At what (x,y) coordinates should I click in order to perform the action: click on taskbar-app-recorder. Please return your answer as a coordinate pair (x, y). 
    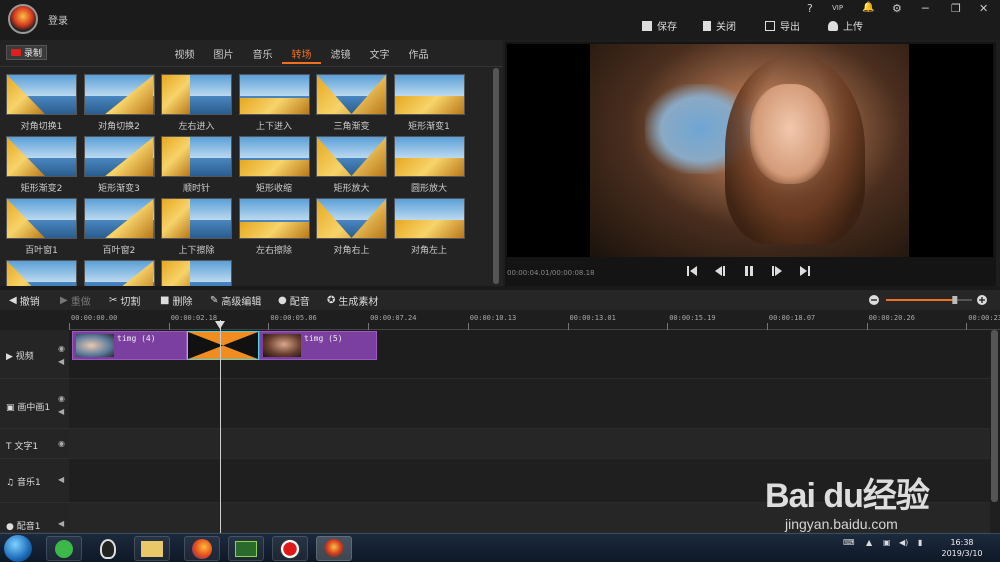
    Looking at the image, I should click on (290, 548).